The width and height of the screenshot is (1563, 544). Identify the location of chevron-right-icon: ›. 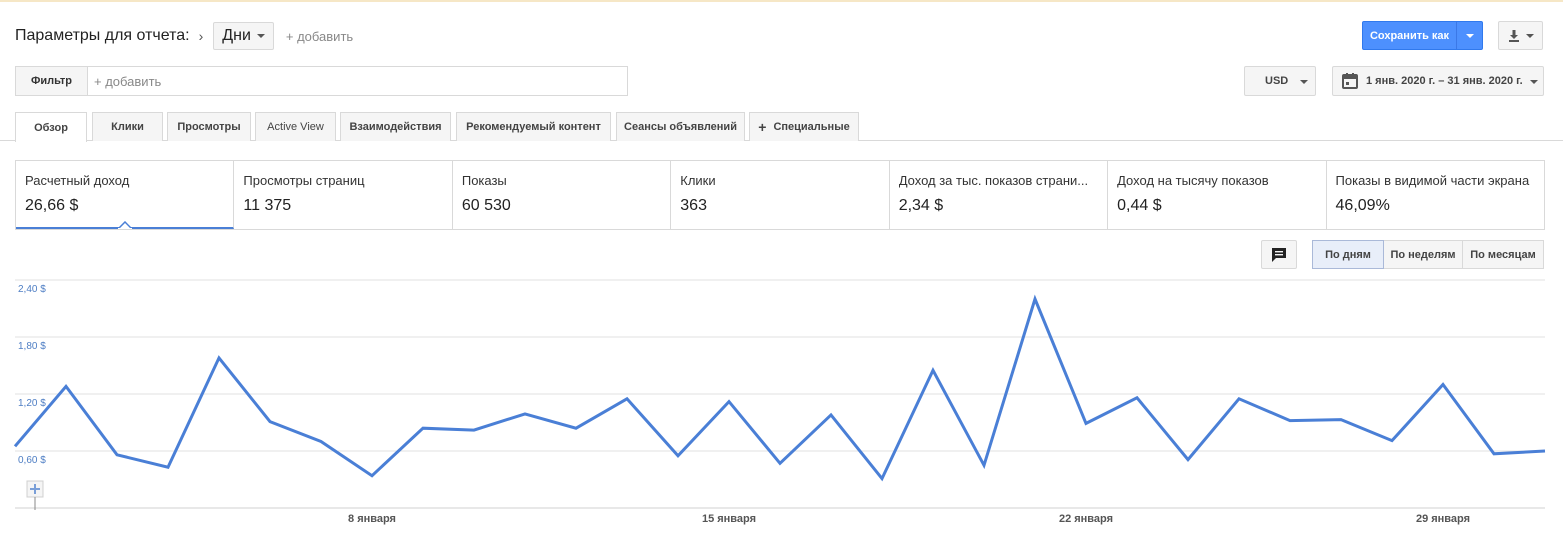
(201, 36).